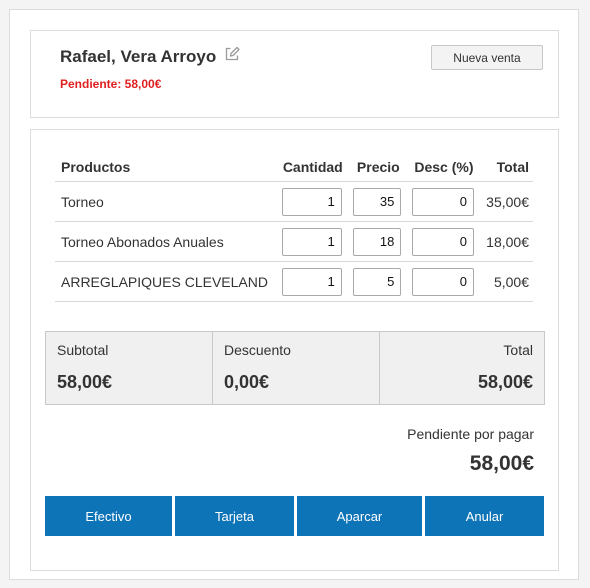  I want to click on table-row: ARREGLAPIQUES CLEVELAND 5,00€, so click(294, 281).